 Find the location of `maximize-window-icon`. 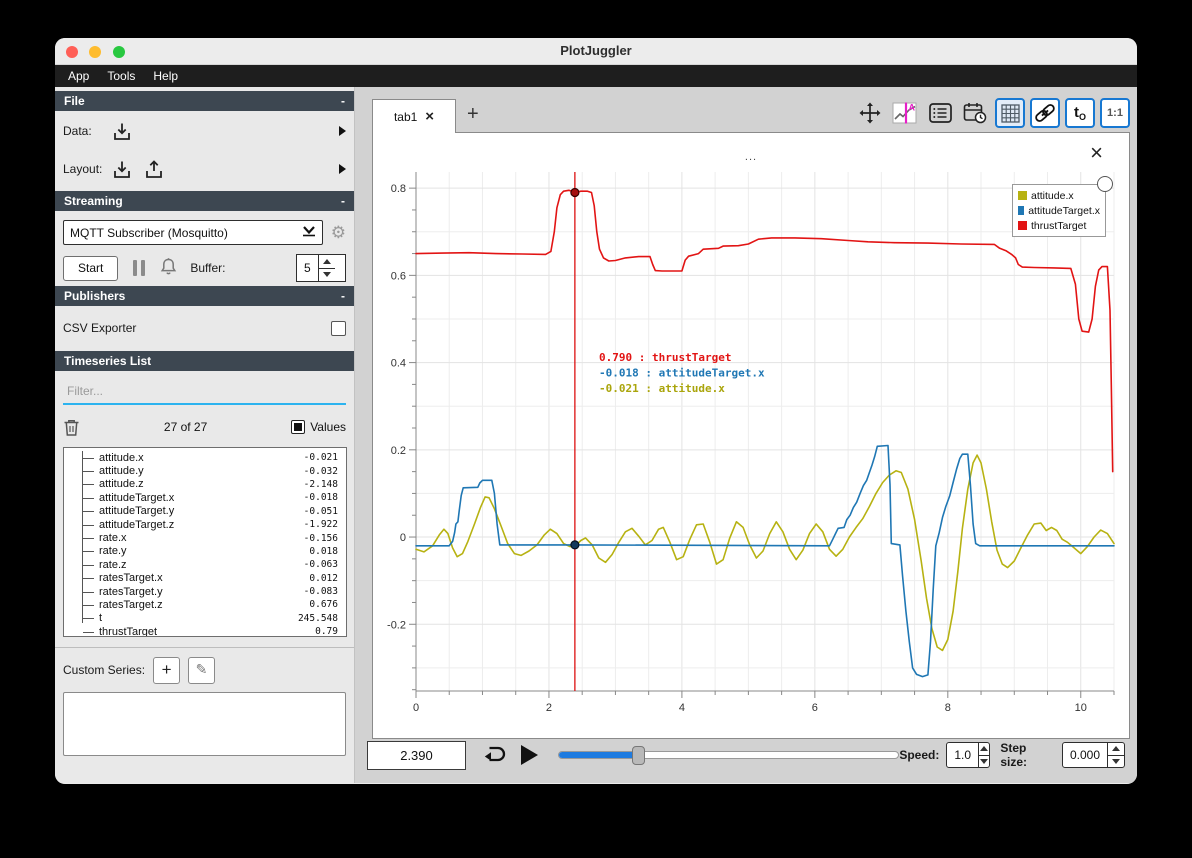

maximize-window-icon is located at coordinates (119, 52).